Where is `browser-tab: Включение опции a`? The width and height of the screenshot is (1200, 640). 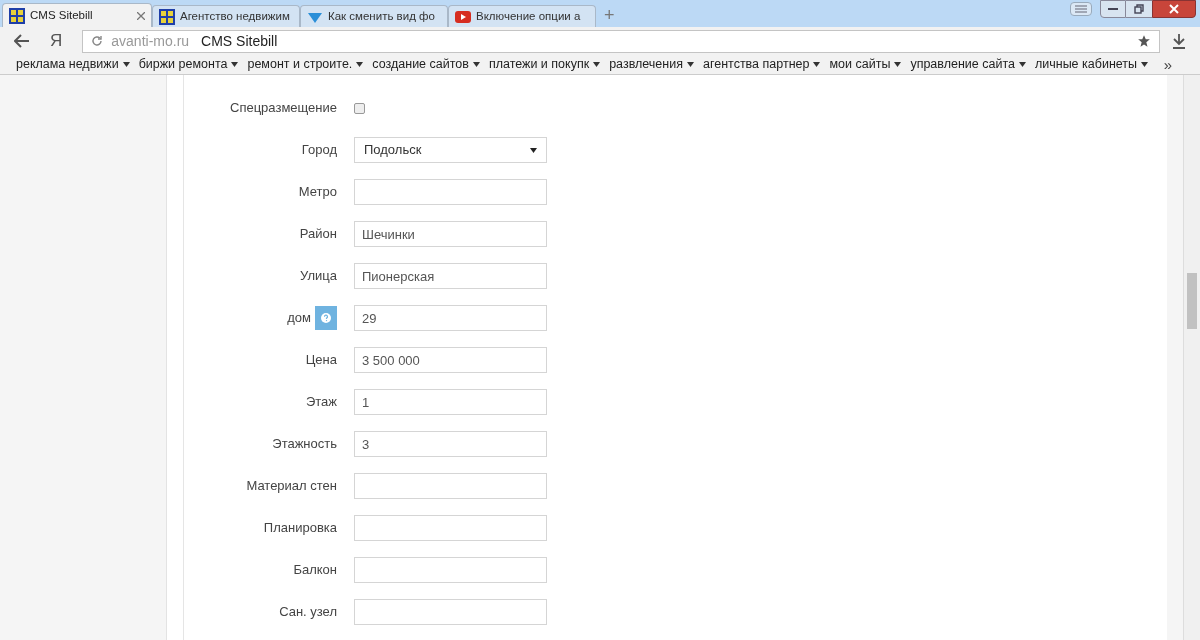
browser-tab: Включение опции a is located at coordinates (522, 16).